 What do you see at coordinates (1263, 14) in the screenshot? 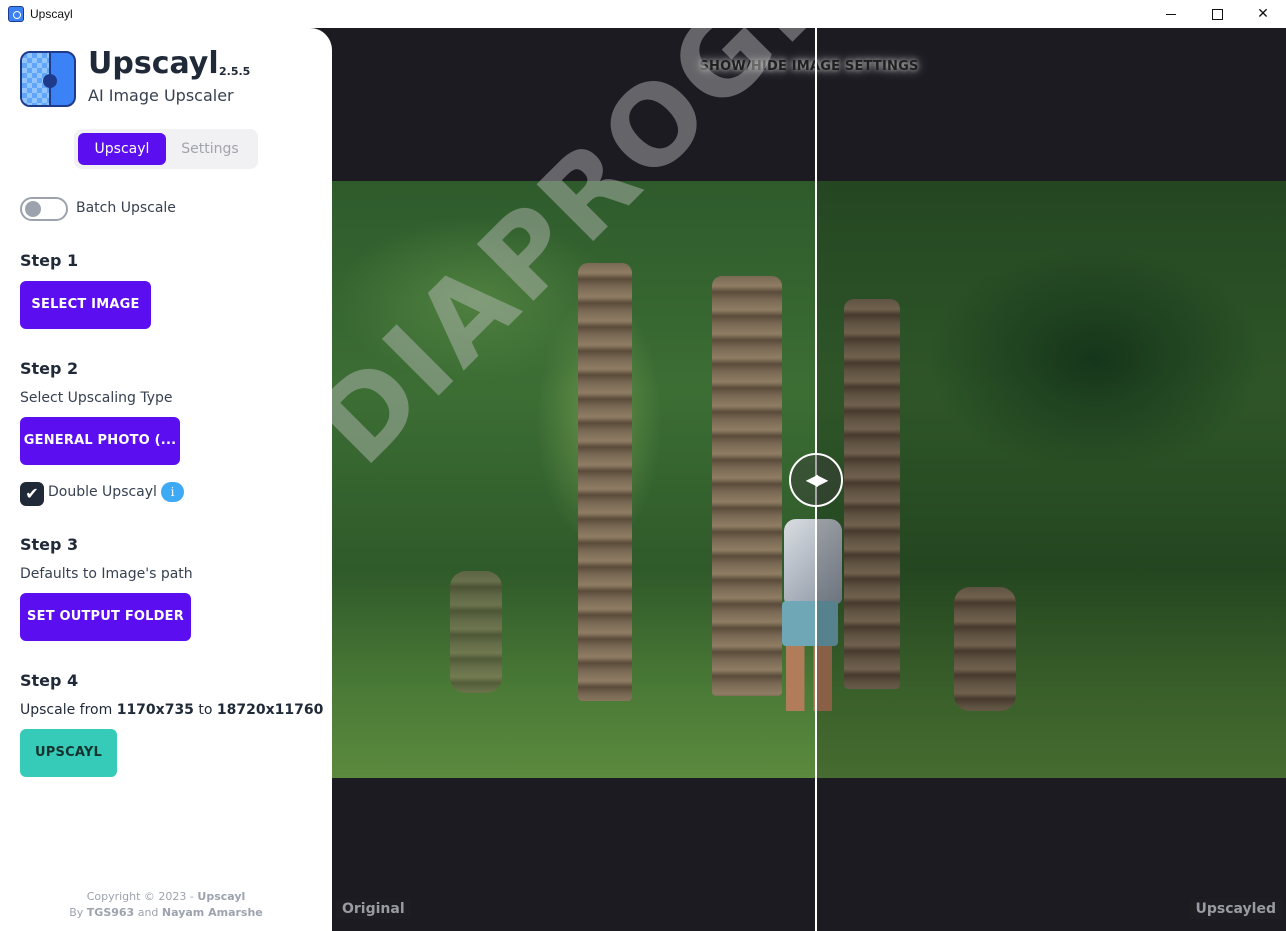
I see `close-button: ✕` at bounding box center [1263, 14].